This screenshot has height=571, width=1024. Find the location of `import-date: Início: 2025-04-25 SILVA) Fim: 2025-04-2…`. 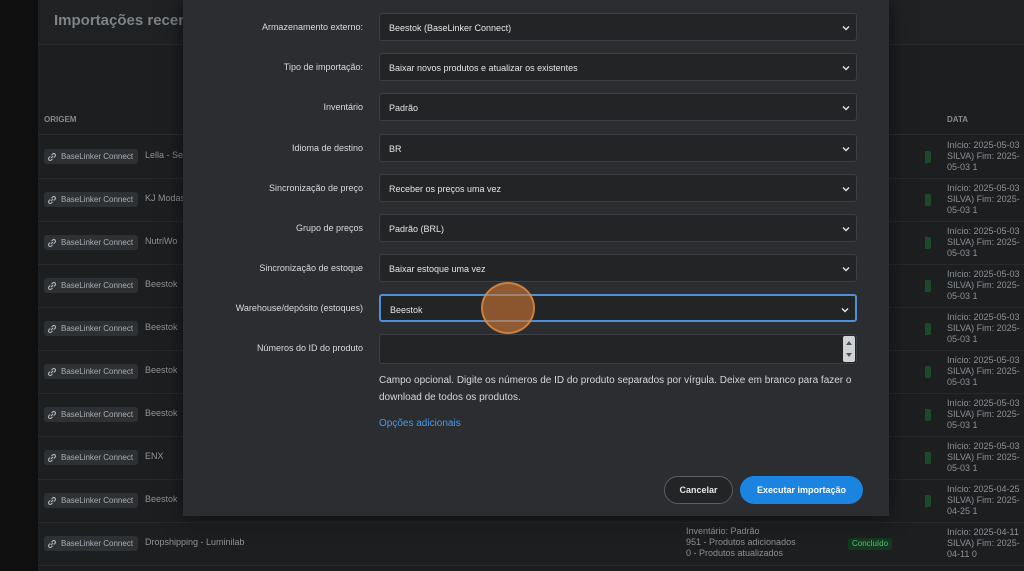

import-date: Início: 2025-04-25 SILVA) Fim: 2025-04-2… is located at coordinates (983, 500).